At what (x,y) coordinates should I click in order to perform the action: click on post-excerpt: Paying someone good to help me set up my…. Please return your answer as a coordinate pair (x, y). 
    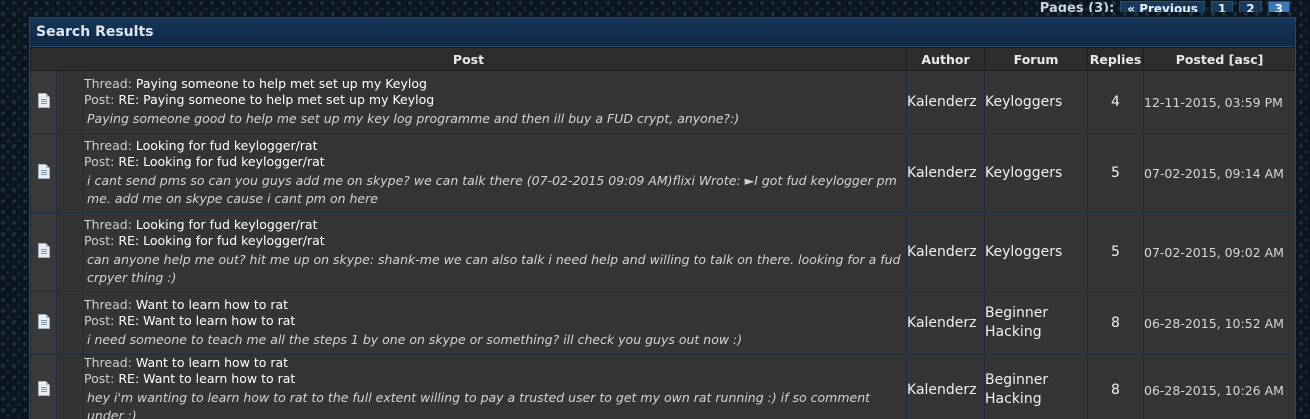
    Looking at the image, I should click on (413, 118).